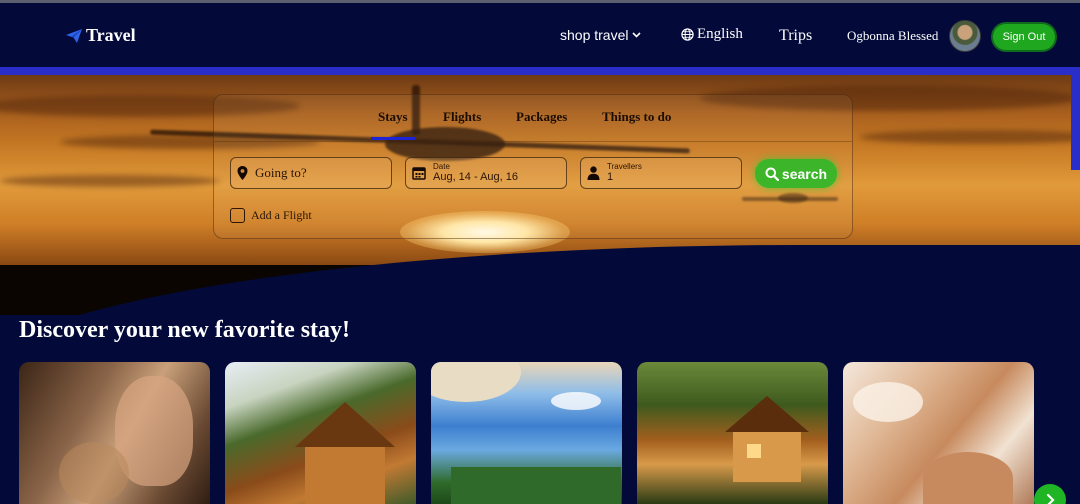 The height and width of the screenshot is (504, 1080). Describe the element at coordinates (185, 330) in the screenshot. I see `discover-heading: Discover your new favorite stay!` at that location.